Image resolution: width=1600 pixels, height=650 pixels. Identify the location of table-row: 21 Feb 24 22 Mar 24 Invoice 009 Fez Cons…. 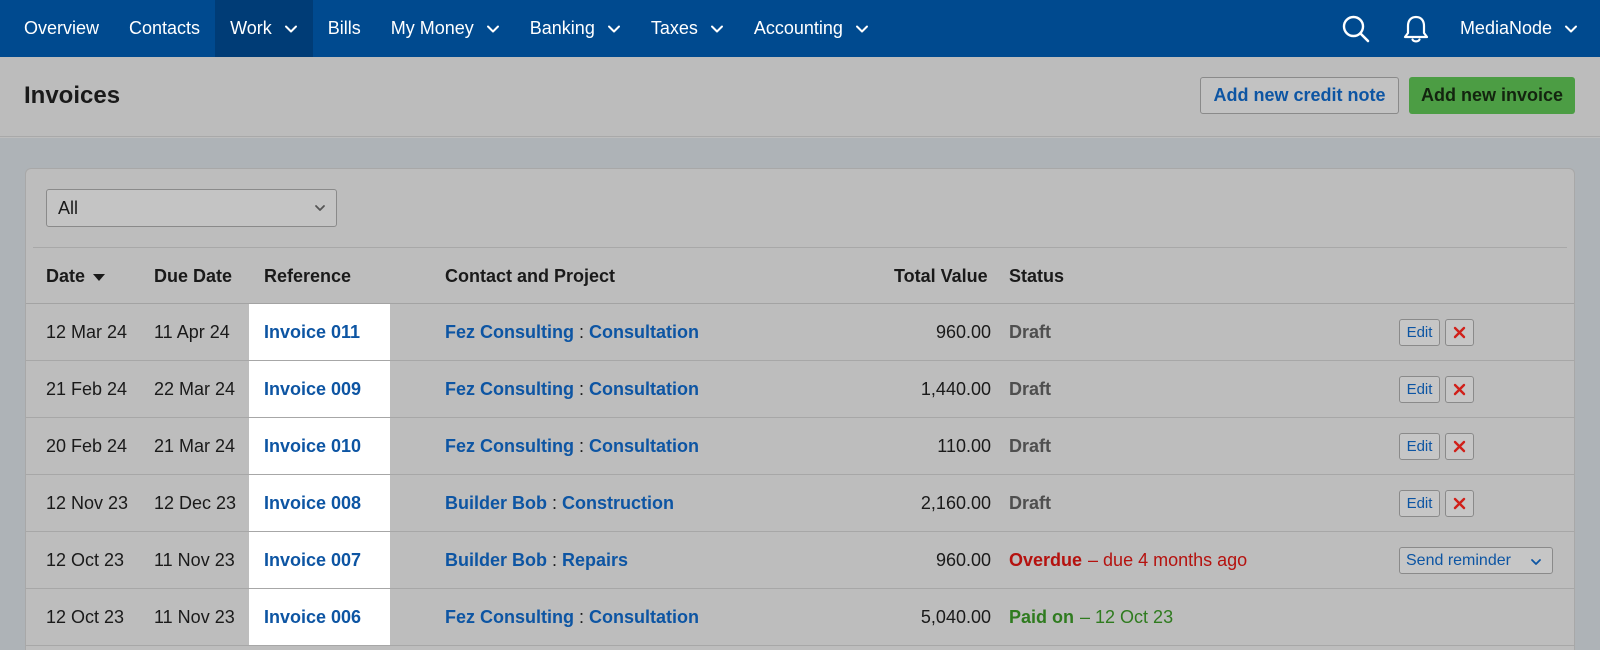
(800, 389).